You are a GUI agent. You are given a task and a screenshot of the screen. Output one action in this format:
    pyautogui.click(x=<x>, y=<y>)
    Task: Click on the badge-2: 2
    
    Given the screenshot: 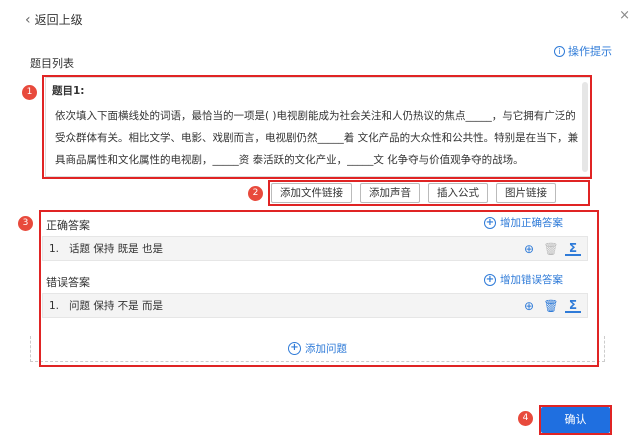 What is the action you would take?
    pyautogui.click(x=255, y=193)
    